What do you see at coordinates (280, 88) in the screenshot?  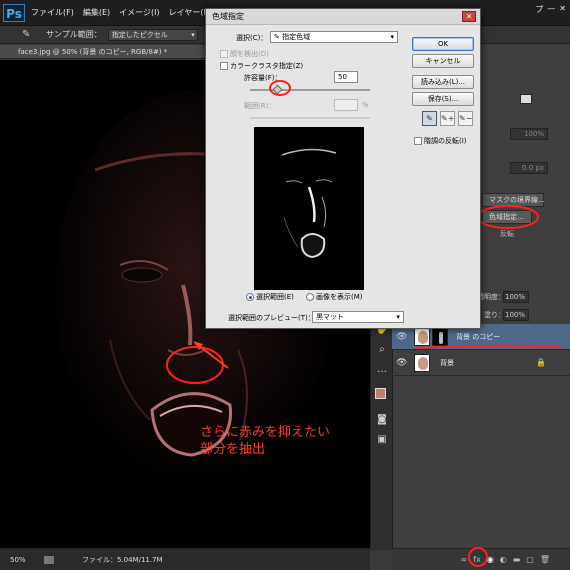 I see `fuzziness-highlight` at bounding box center [280, 88].